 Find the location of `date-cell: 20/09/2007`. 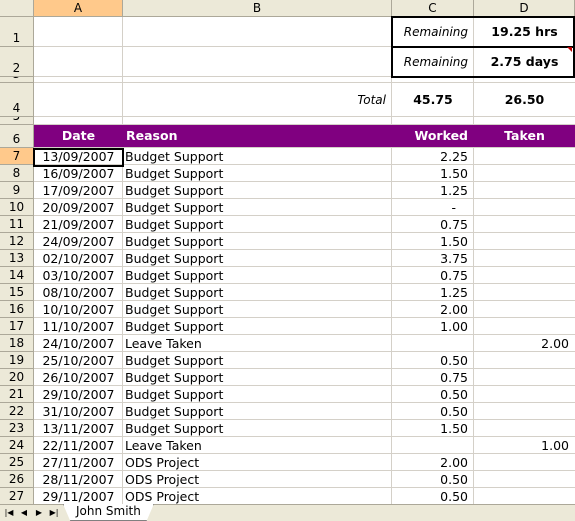

date-cell: 20/09/2007 is located at coordinates (78, 207).